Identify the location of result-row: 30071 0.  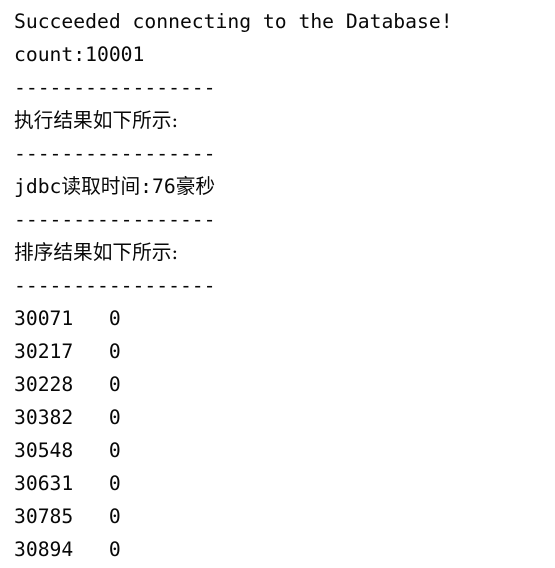
(284, 318).